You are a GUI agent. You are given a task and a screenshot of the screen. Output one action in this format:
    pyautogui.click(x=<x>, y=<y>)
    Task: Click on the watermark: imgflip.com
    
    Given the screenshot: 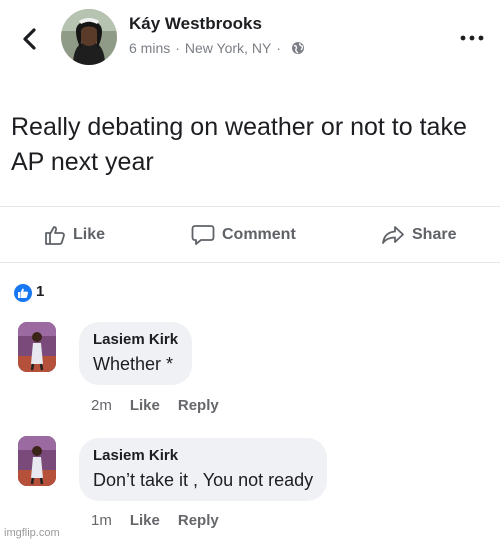 What is the action you would take?
    pyautogui.click(x=32, y=533)
    